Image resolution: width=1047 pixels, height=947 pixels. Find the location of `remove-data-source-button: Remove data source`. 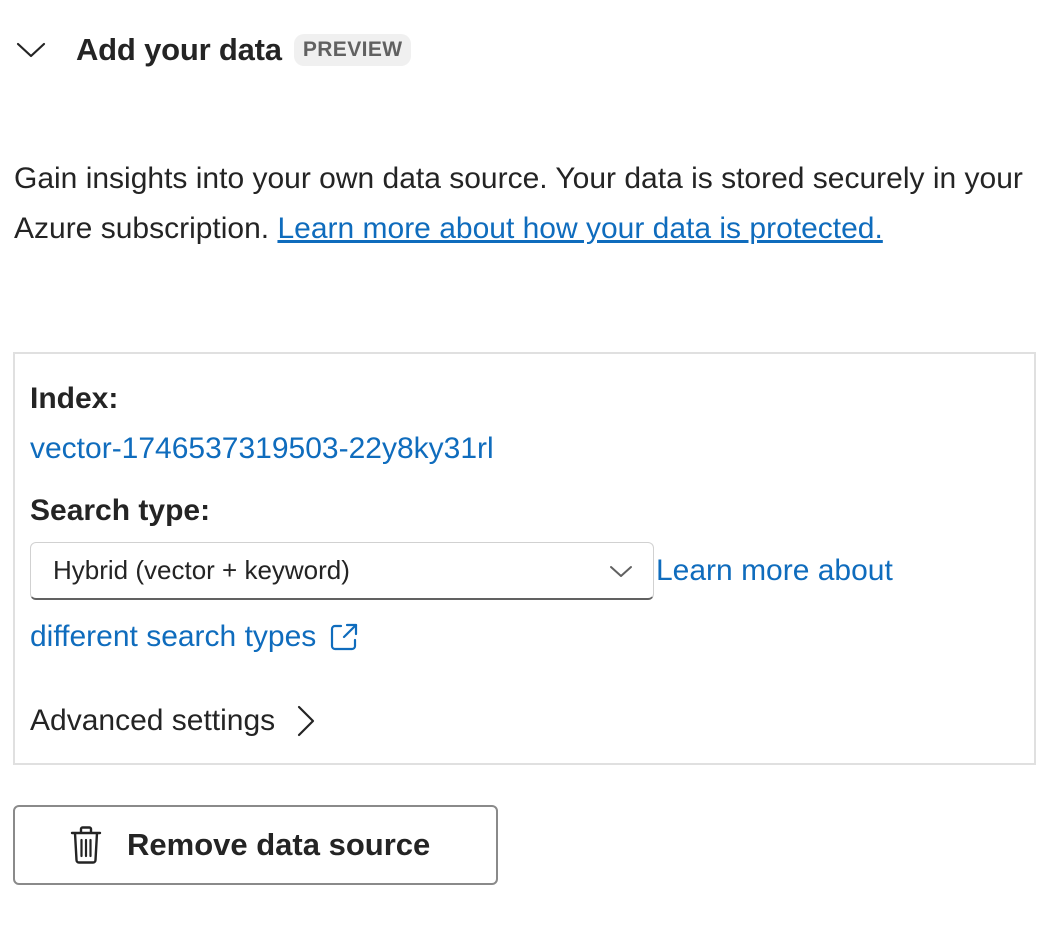

remove-data-source-button: Remove data source is located at coordinates (255, 845).